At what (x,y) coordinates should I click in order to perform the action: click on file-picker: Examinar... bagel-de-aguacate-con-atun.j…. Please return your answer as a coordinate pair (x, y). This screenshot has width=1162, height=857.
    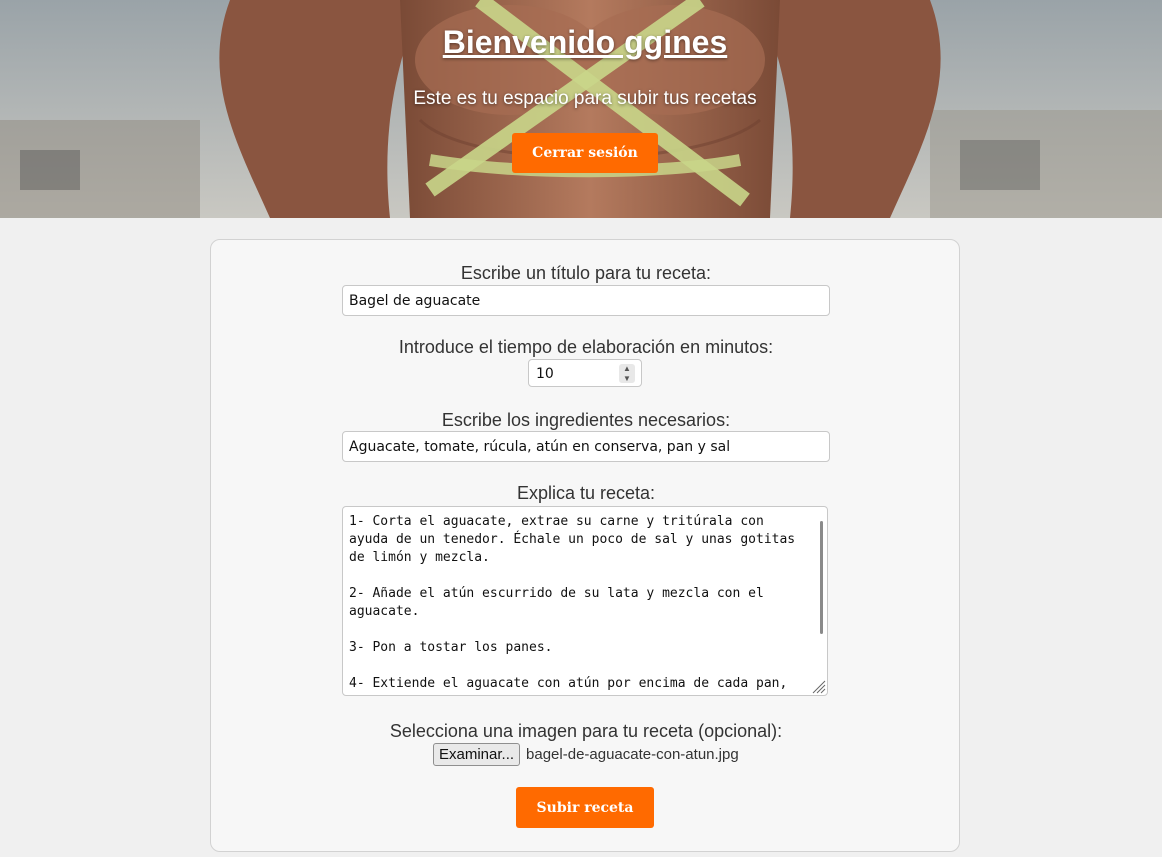
    Looking at the image, I should click on (586, 754).